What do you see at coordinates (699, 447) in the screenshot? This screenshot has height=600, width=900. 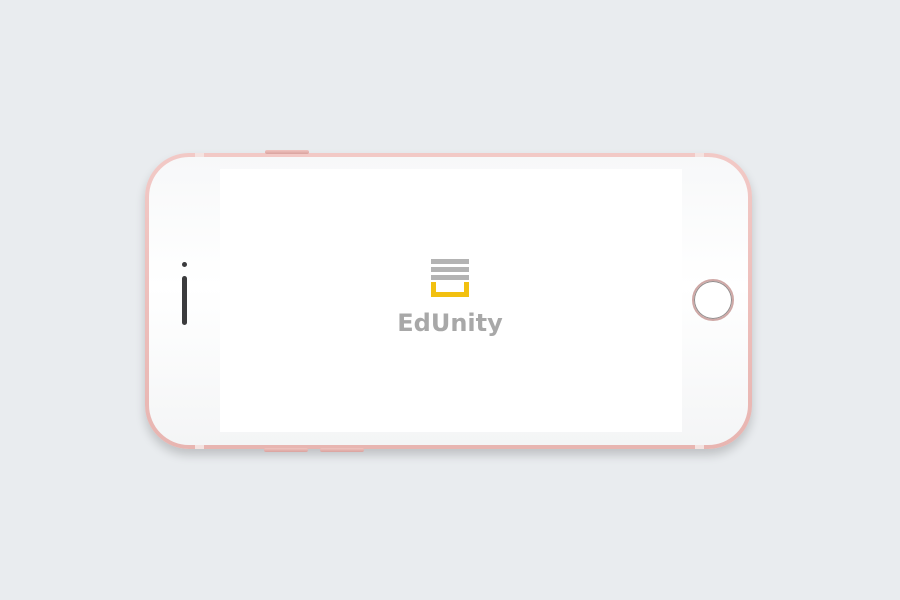 I see `antenna-band-bottom-right` at bounding box center [699, 447].